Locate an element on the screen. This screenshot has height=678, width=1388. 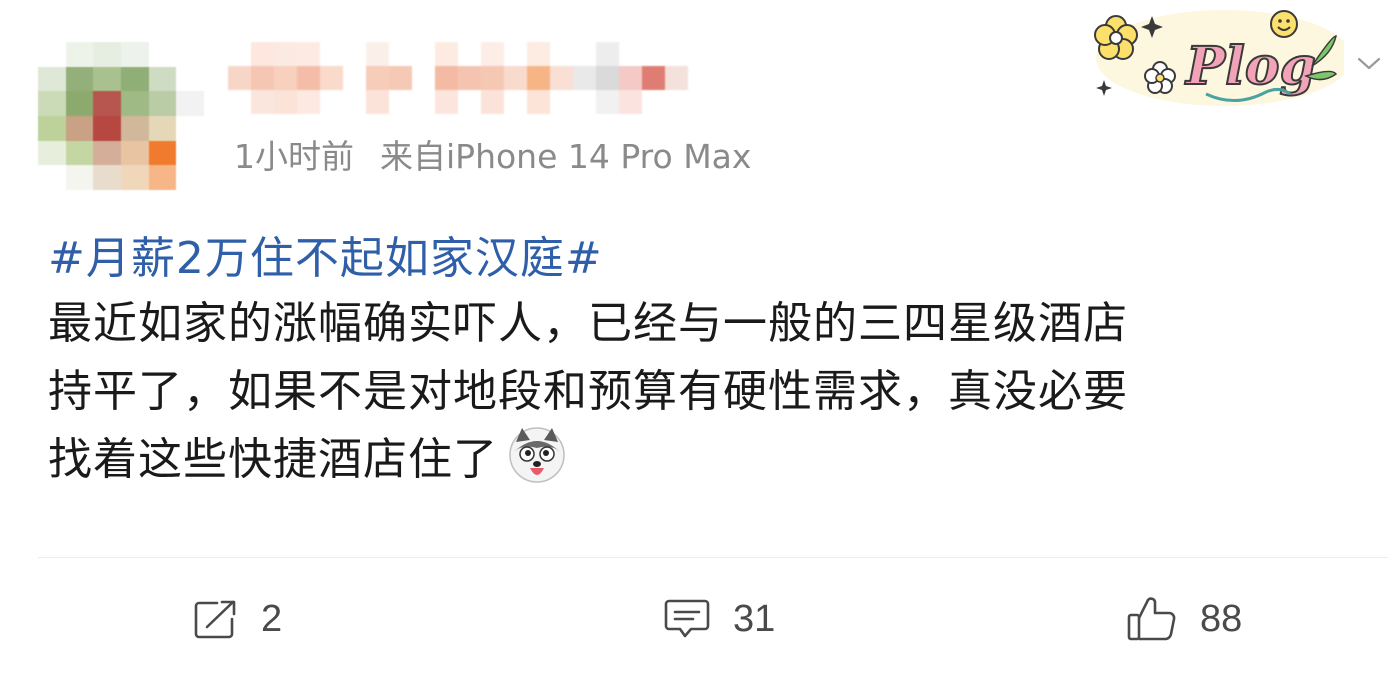
post-source: 来自iPhone 14 Pro Max is located at coordinates (566, 156).